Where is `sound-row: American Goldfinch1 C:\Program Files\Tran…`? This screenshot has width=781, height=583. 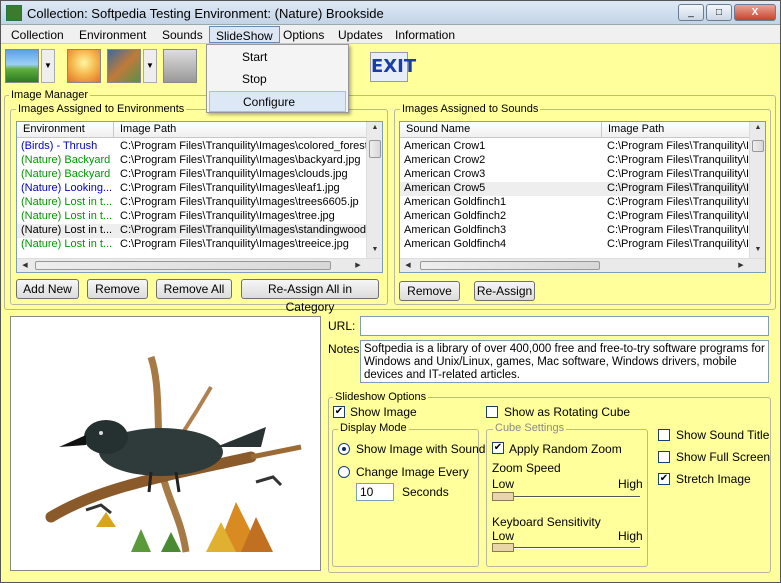 sound-row: American Goldfinch1 C:\Program Files\Tran… is located at coordinates (574, 203).